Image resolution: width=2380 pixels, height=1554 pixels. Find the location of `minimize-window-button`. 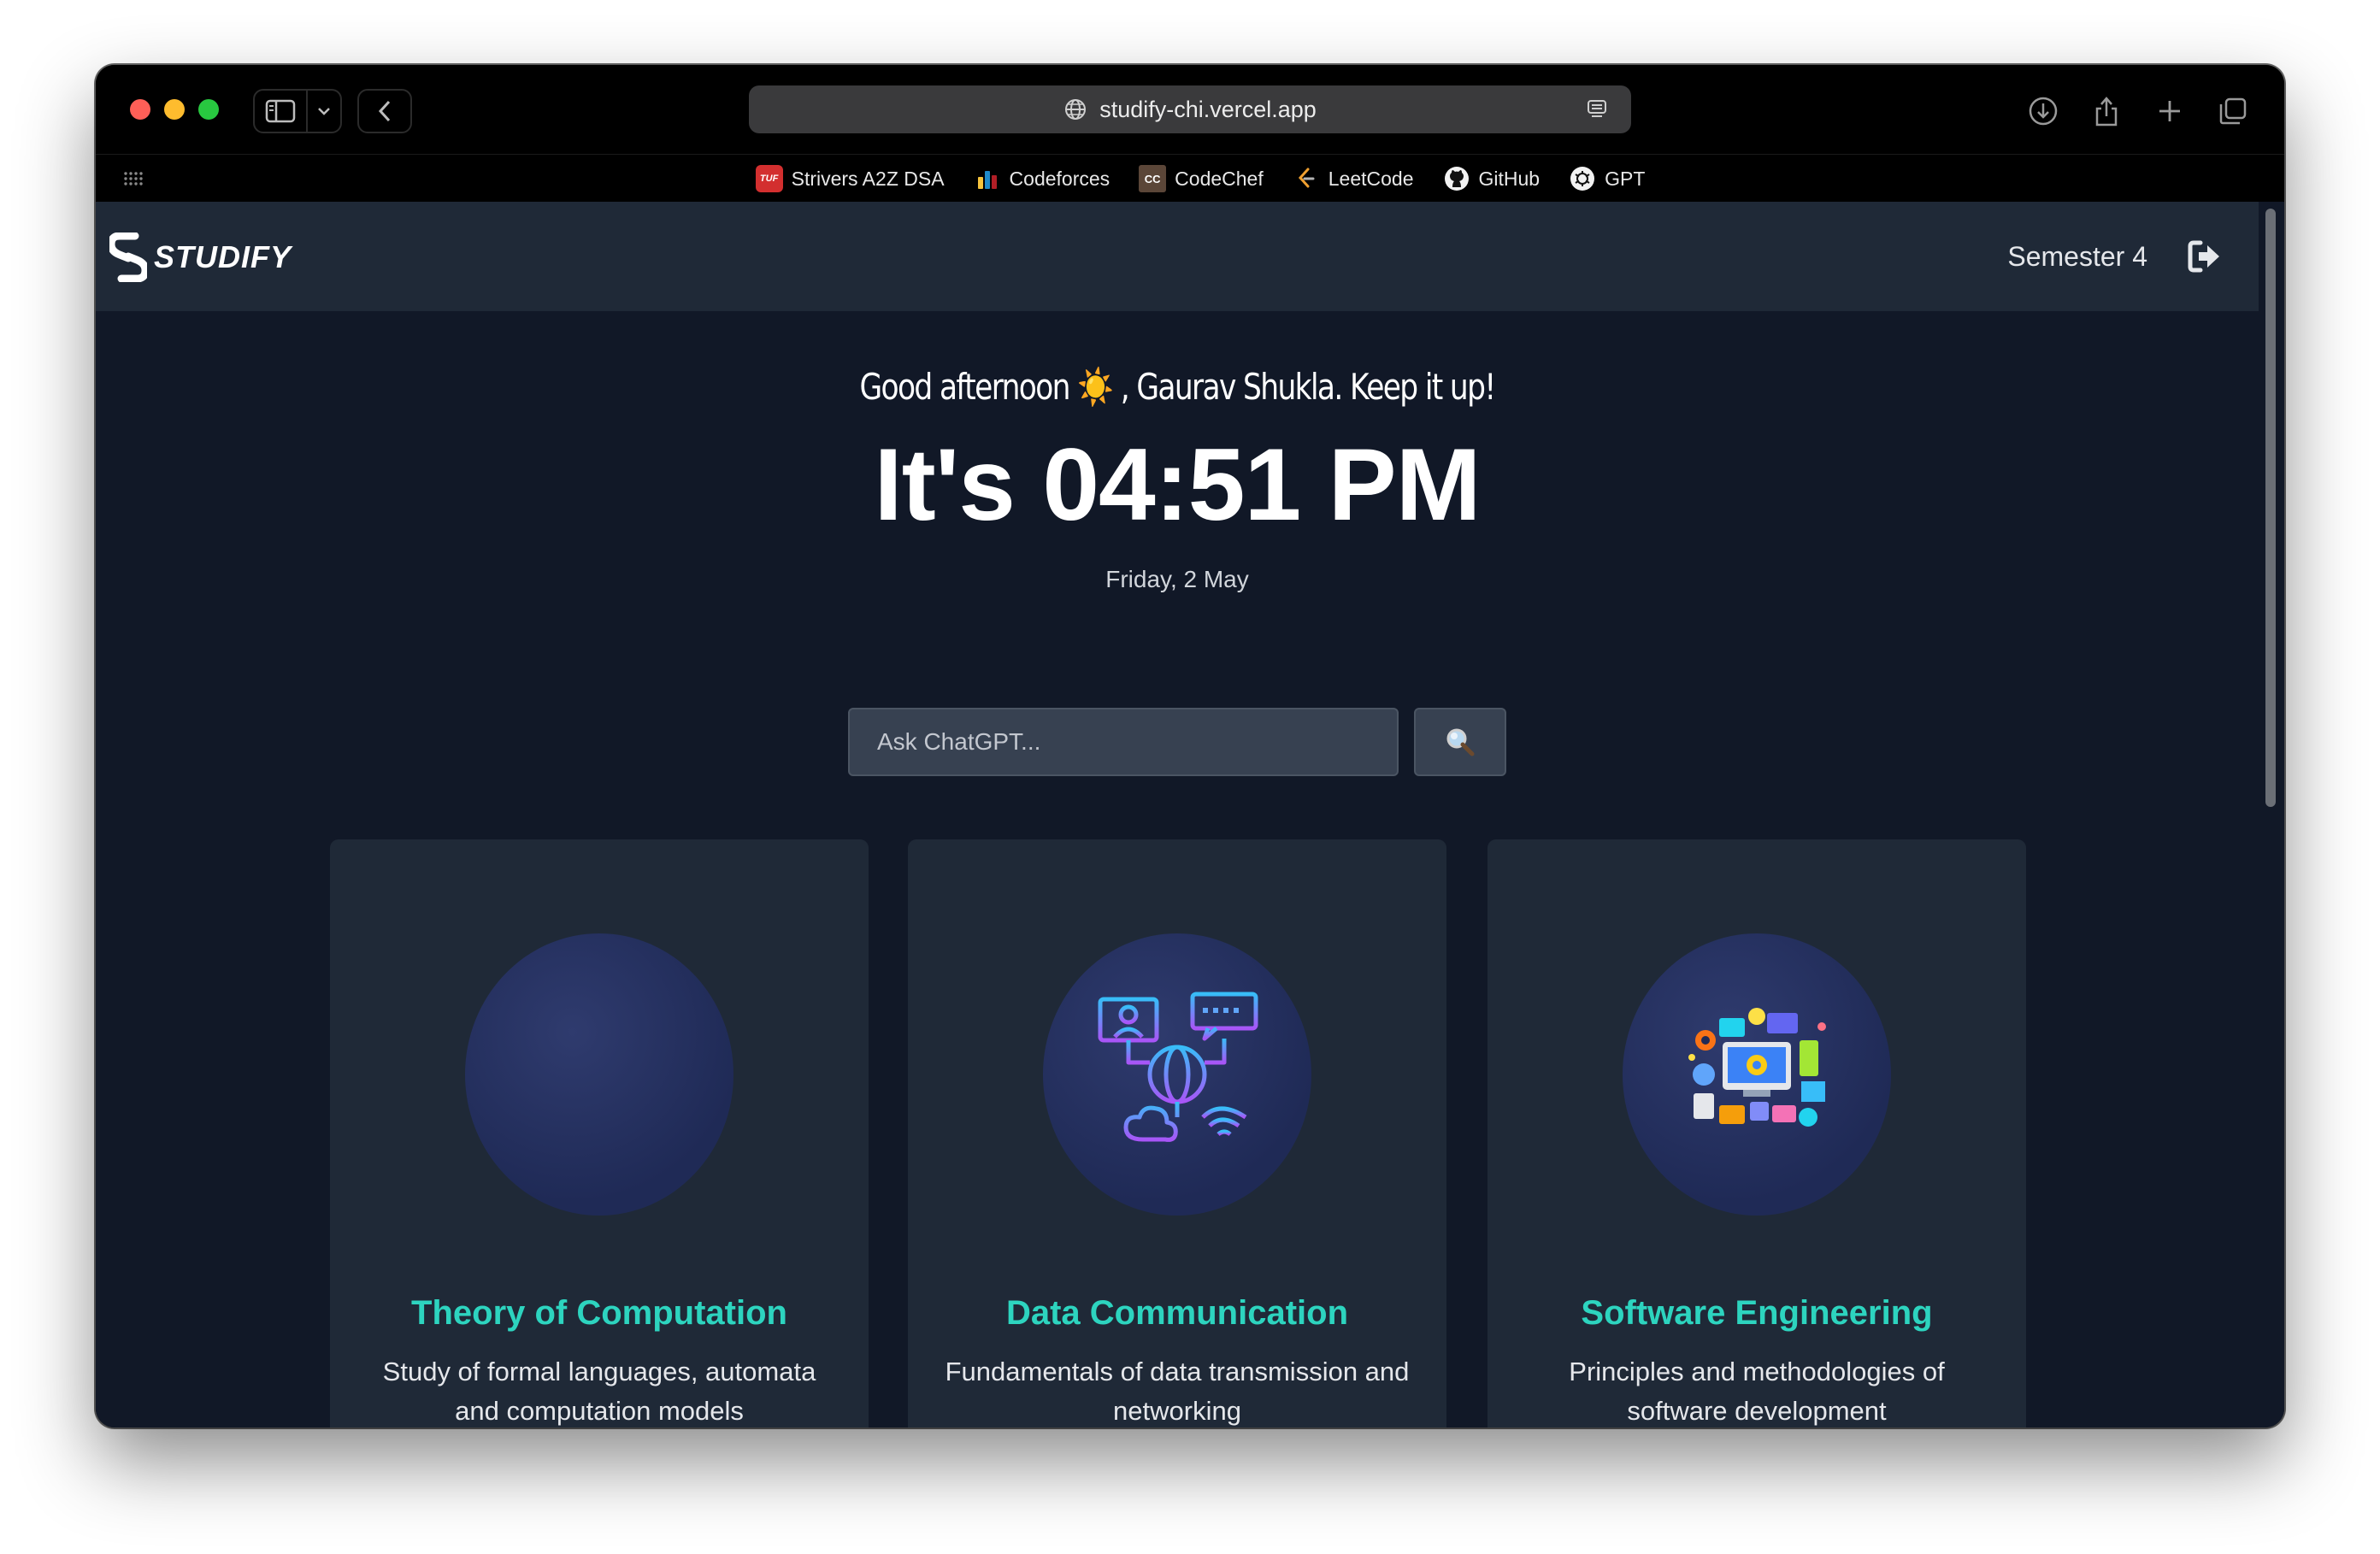

minimize-window-button is located at coordinates (174, 110).